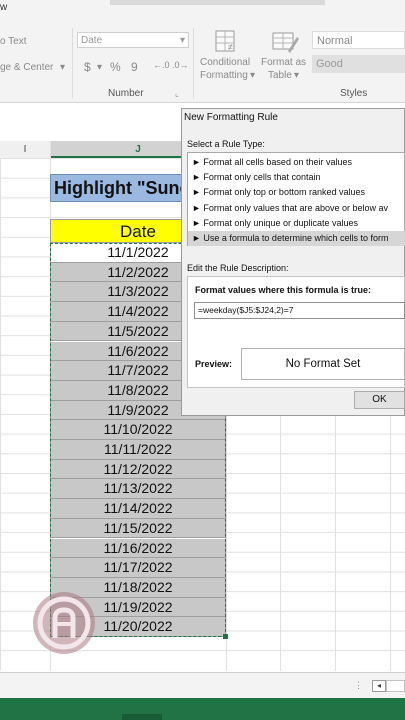  What do you see at coordinates (138, 489) in the screenshot?
I see `date-cell: 11/13/2022` at bounding box center [138, 489].